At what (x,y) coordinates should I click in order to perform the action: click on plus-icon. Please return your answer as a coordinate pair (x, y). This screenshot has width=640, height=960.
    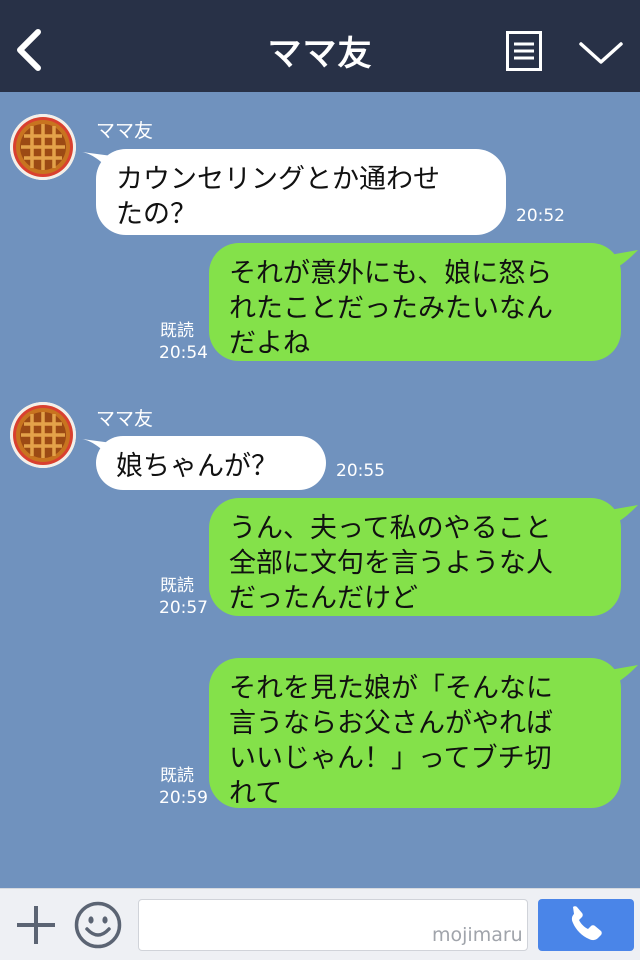
    Looking at the image, I should click on (36, 925).